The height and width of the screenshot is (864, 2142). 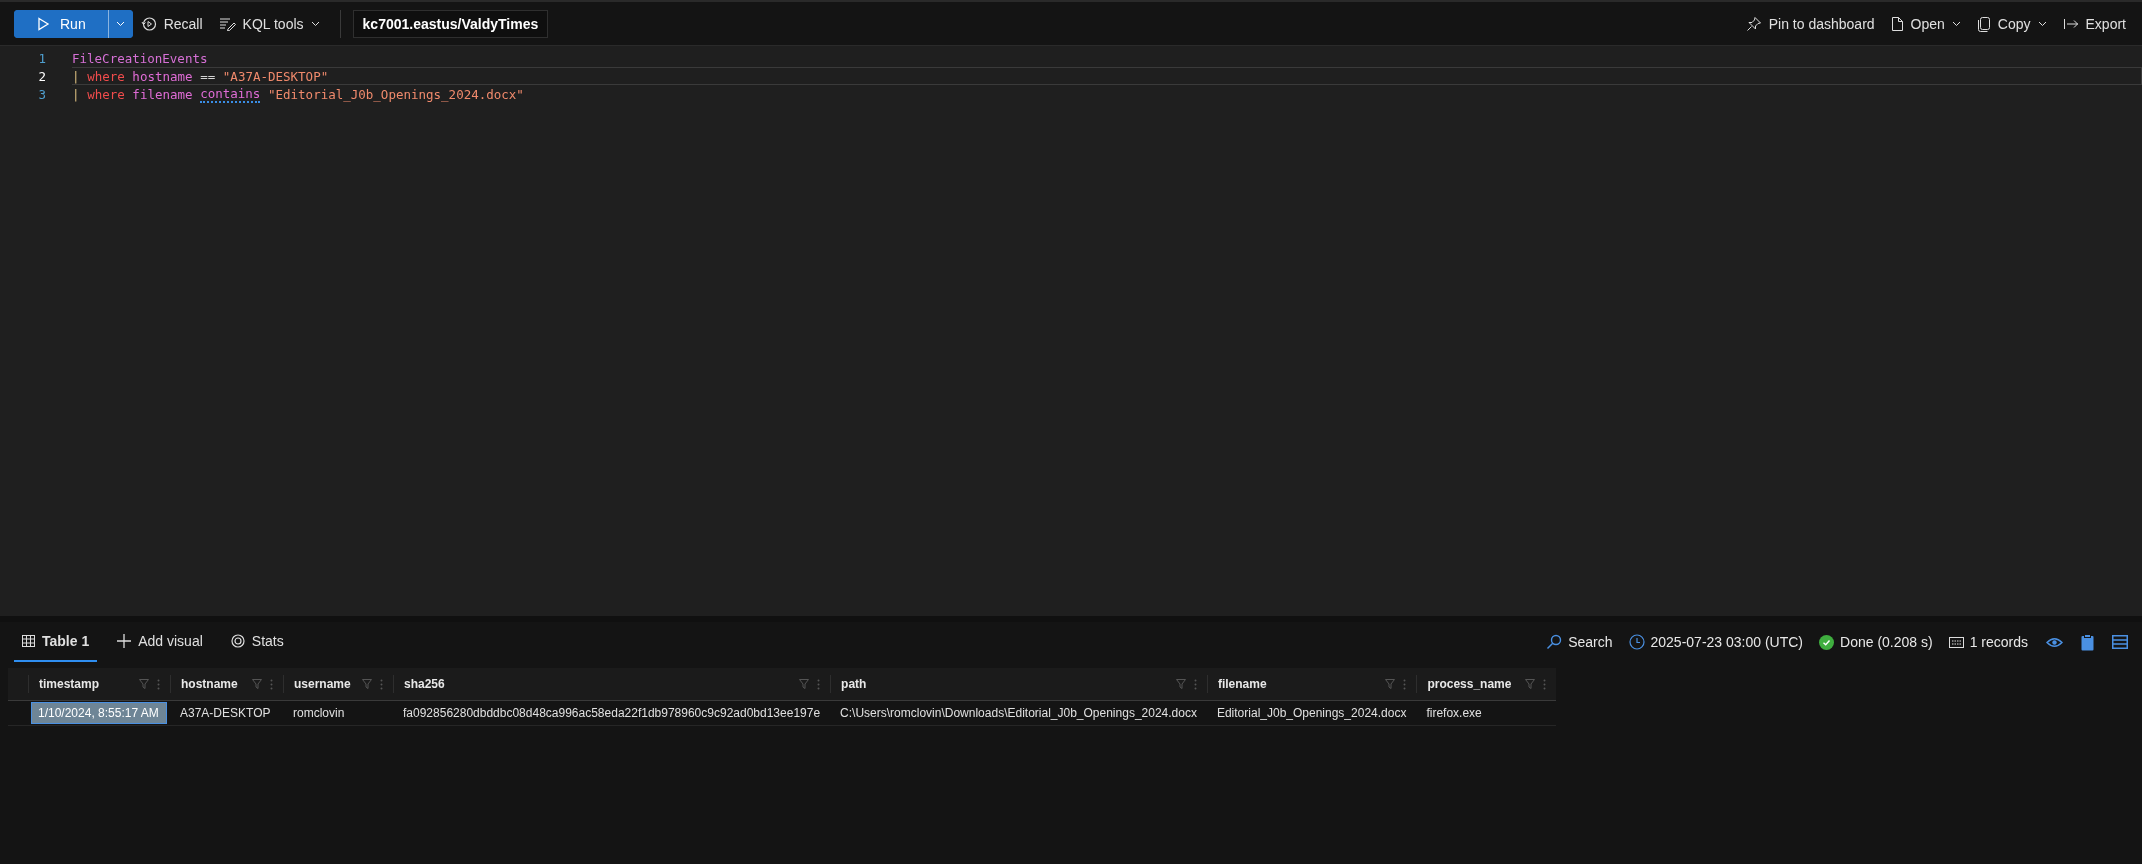 What do you see at coordinates (42, 58) in the screenshot?
I see `line-number: 1` at bounding box center [42, 58].